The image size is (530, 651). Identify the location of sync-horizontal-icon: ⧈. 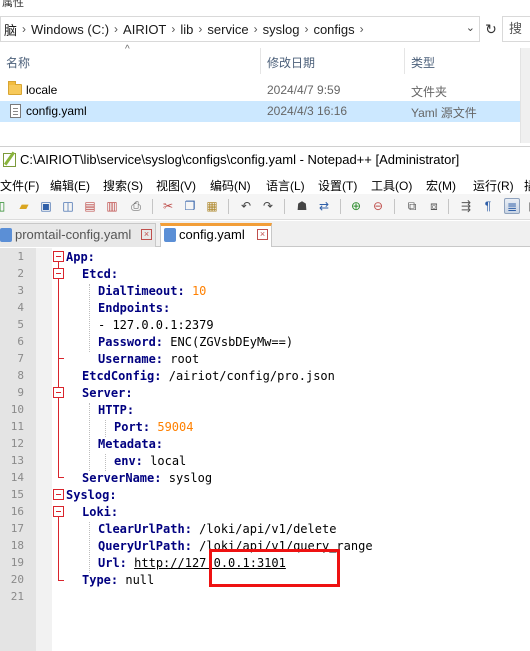
(434, 206).